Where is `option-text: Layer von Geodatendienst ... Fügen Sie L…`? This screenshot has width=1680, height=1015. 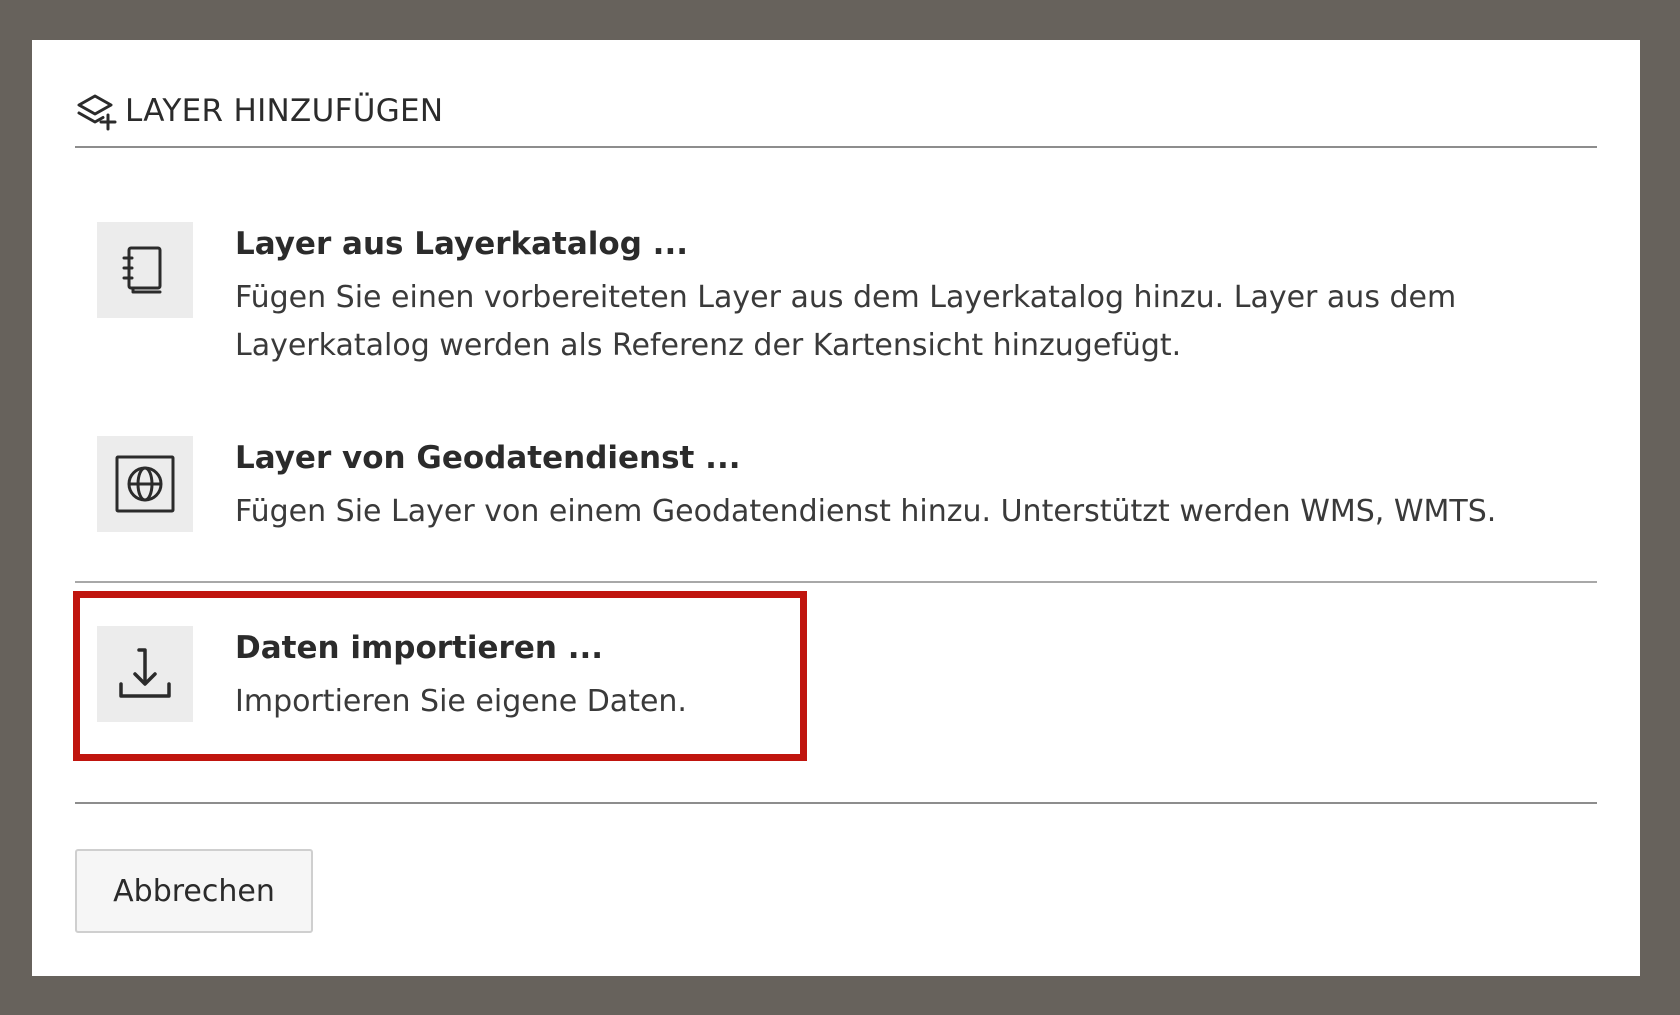
option-text: Layer von Geodatendienst ... Fügen Sie L… is located at coordinates (911, 486).